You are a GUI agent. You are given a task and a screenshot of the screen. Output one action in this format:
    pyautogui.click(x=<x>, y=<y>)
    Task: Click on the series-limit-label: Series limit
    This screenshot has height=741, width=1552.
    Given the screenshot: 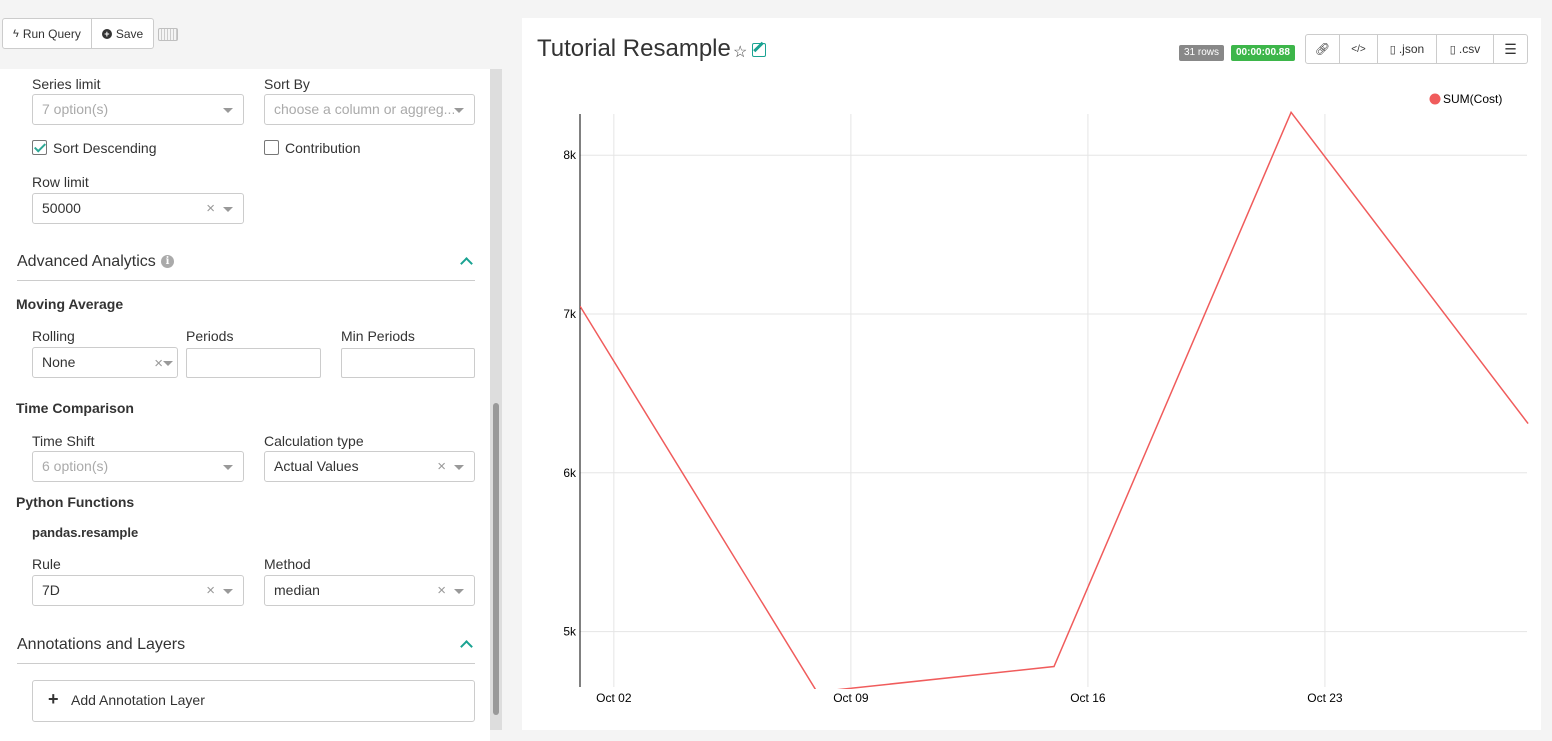 What is the action you would take?
    pyautogui.click(x=66, y=84)
    